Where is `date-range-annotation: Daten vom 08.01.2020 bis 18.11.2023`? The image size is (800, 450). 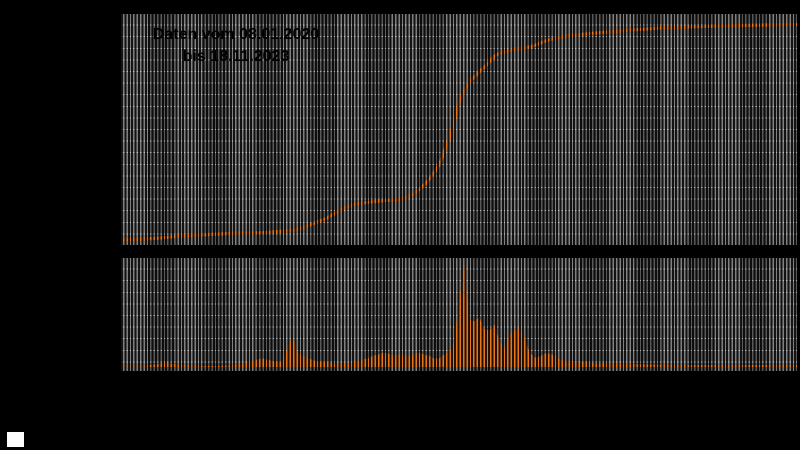
date-range-annotation: Daten vom 08.01.2020 bis 18.11.2023 is located at coordinates (236, 46).